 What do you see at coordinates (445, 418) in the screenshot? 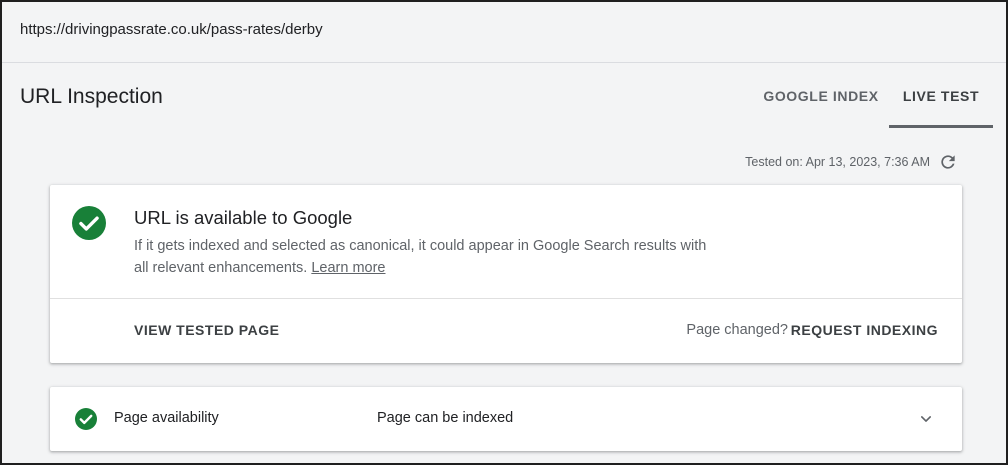
I see `availability-value: Page can be indexed` at bounding box center [445, 418].